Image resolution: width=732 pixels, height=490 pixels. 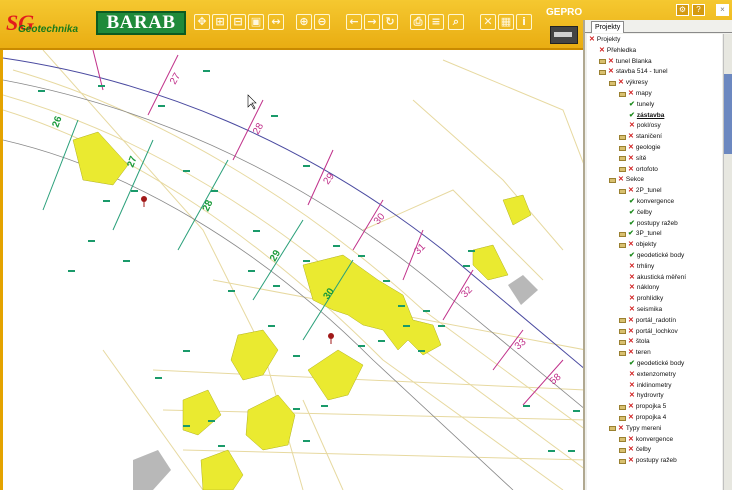 I want to click on tree-item: ✕ propojka 4, so click(x=642, y=418).